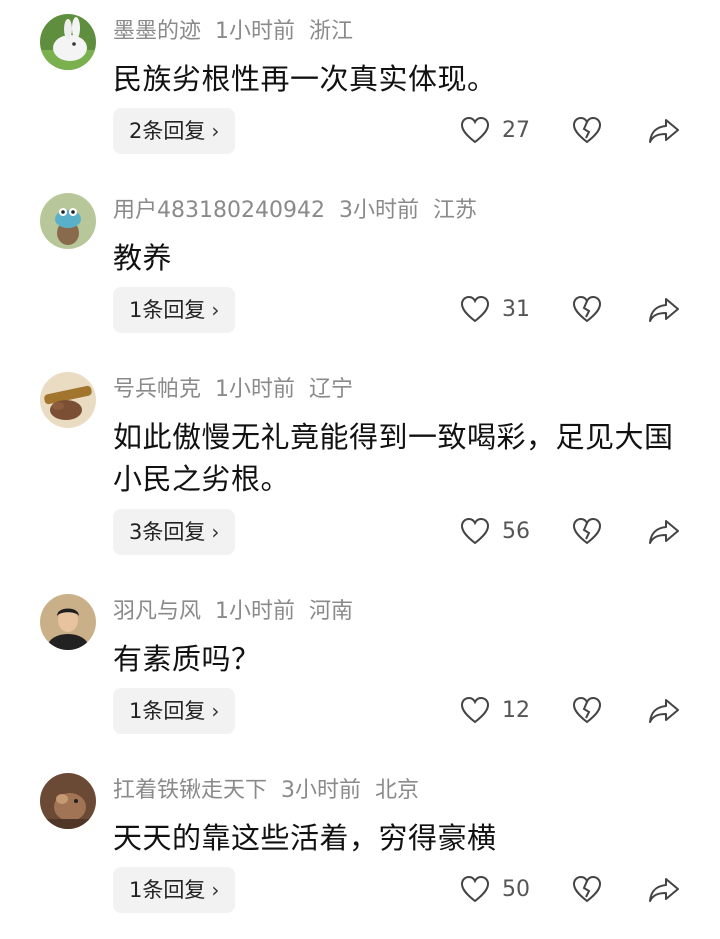 The image size is (720, 939). I want to click on location: 江苏, so click(454, 210).